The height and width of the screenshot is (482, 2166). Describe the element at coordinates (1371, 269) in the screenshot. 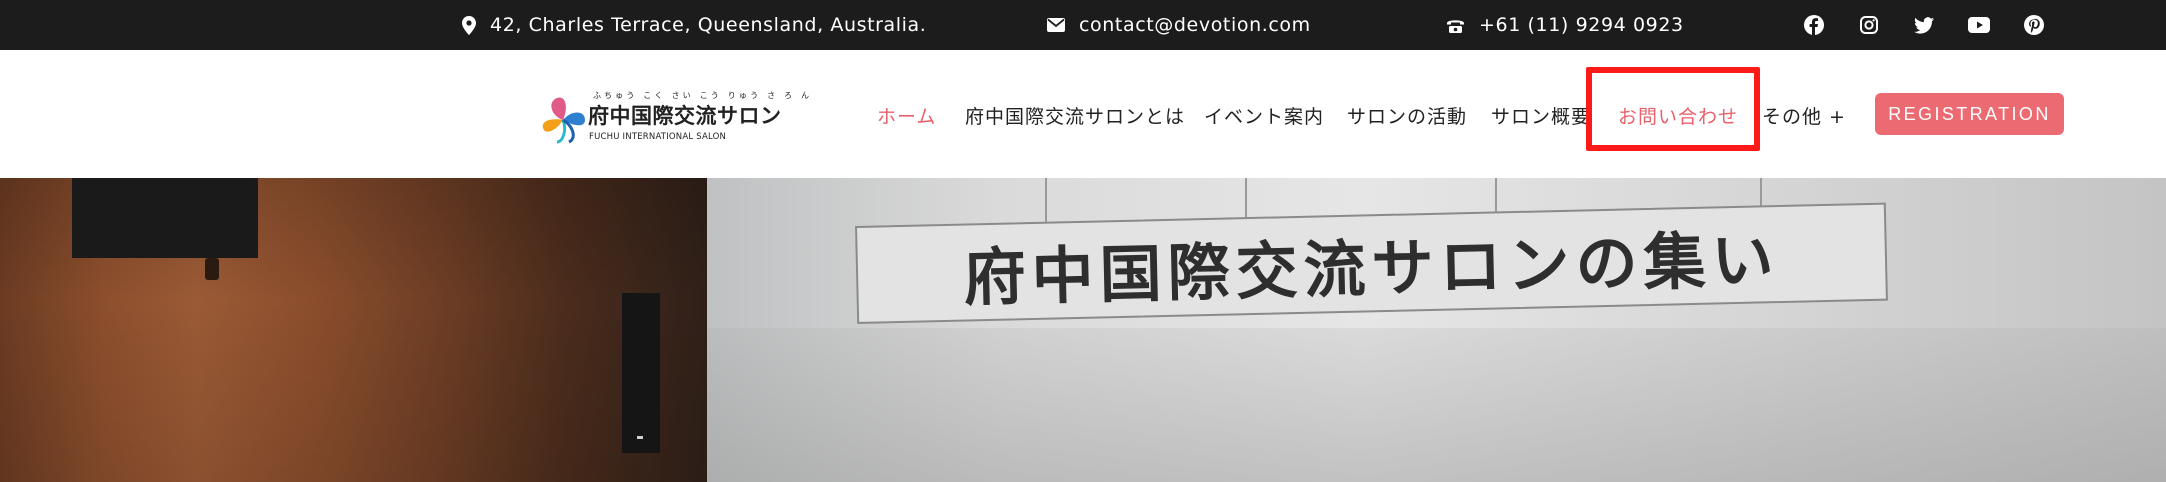

I see `banner-text: 府中国際交流サロンの集い` at that location.